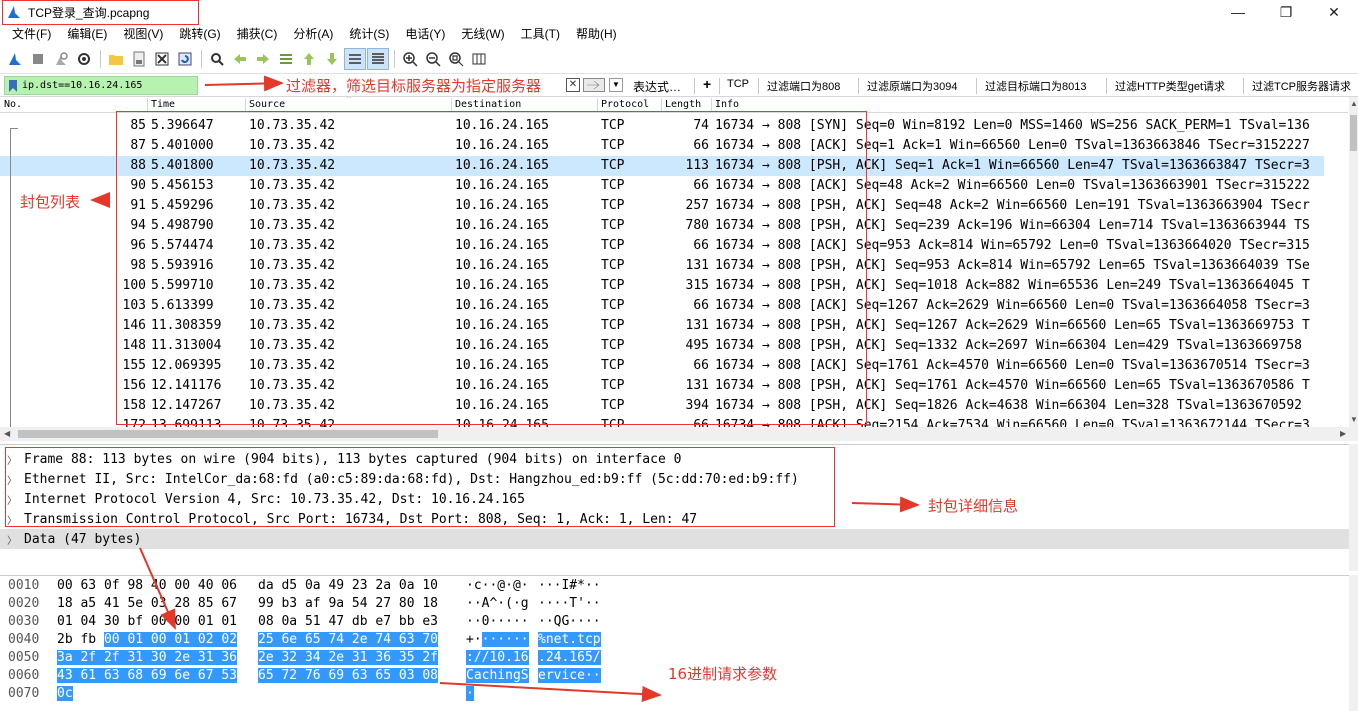 The image size is (1358, 711). Describe the element at coordinates (1035, 86) in the screenshot. I see `filter-button-dst-port-8013: 过滤目标端口为8013` at that location.